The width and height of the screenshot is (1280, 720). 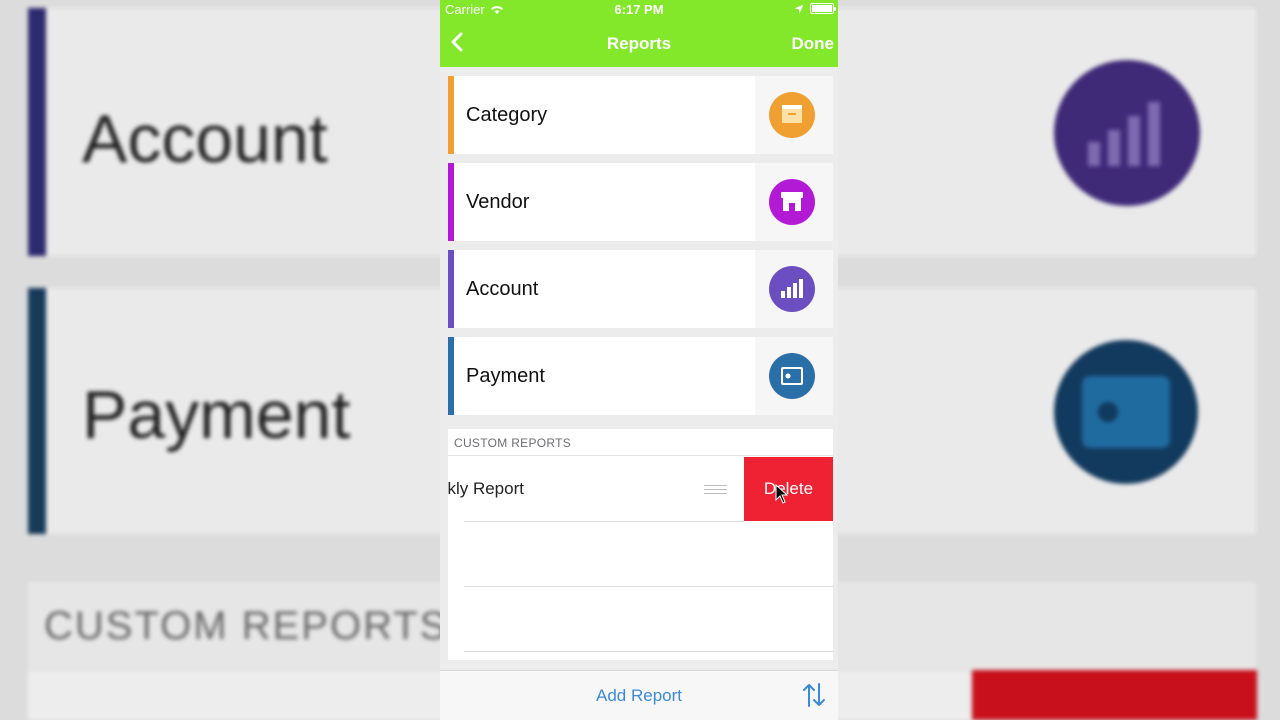 I want to click on bar-chart-icon, so click(x=792, y=289).